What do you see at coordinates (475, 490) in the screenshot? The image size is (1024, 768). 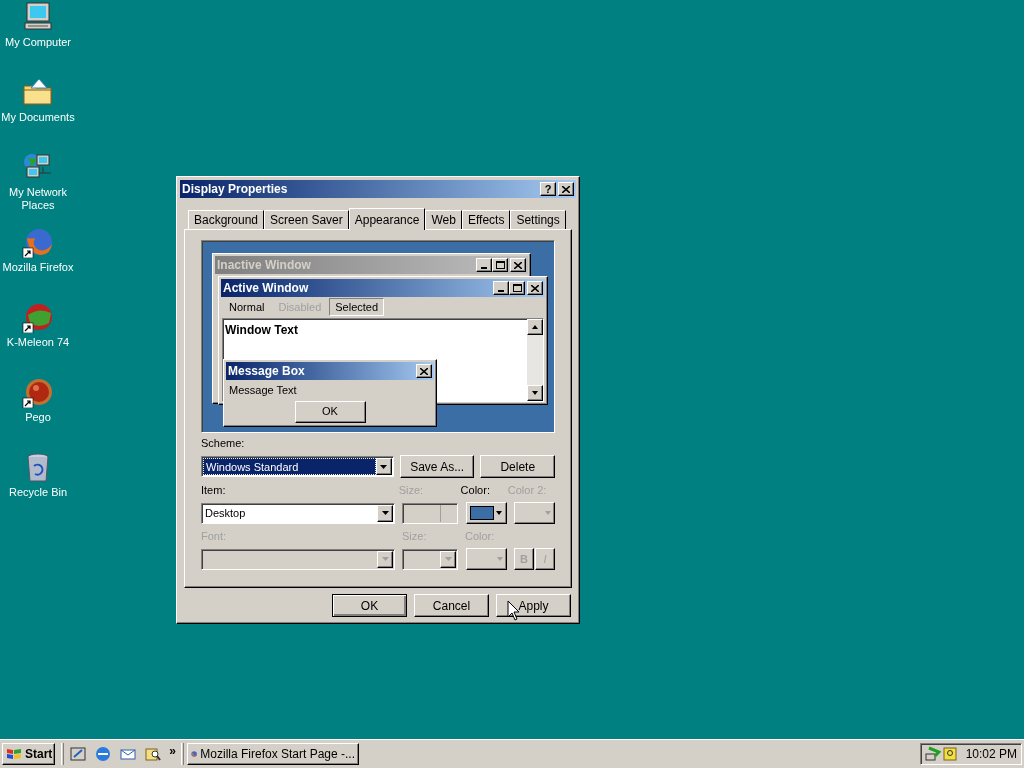 I see `field-label: Color:` at bounding box center [475, 490].